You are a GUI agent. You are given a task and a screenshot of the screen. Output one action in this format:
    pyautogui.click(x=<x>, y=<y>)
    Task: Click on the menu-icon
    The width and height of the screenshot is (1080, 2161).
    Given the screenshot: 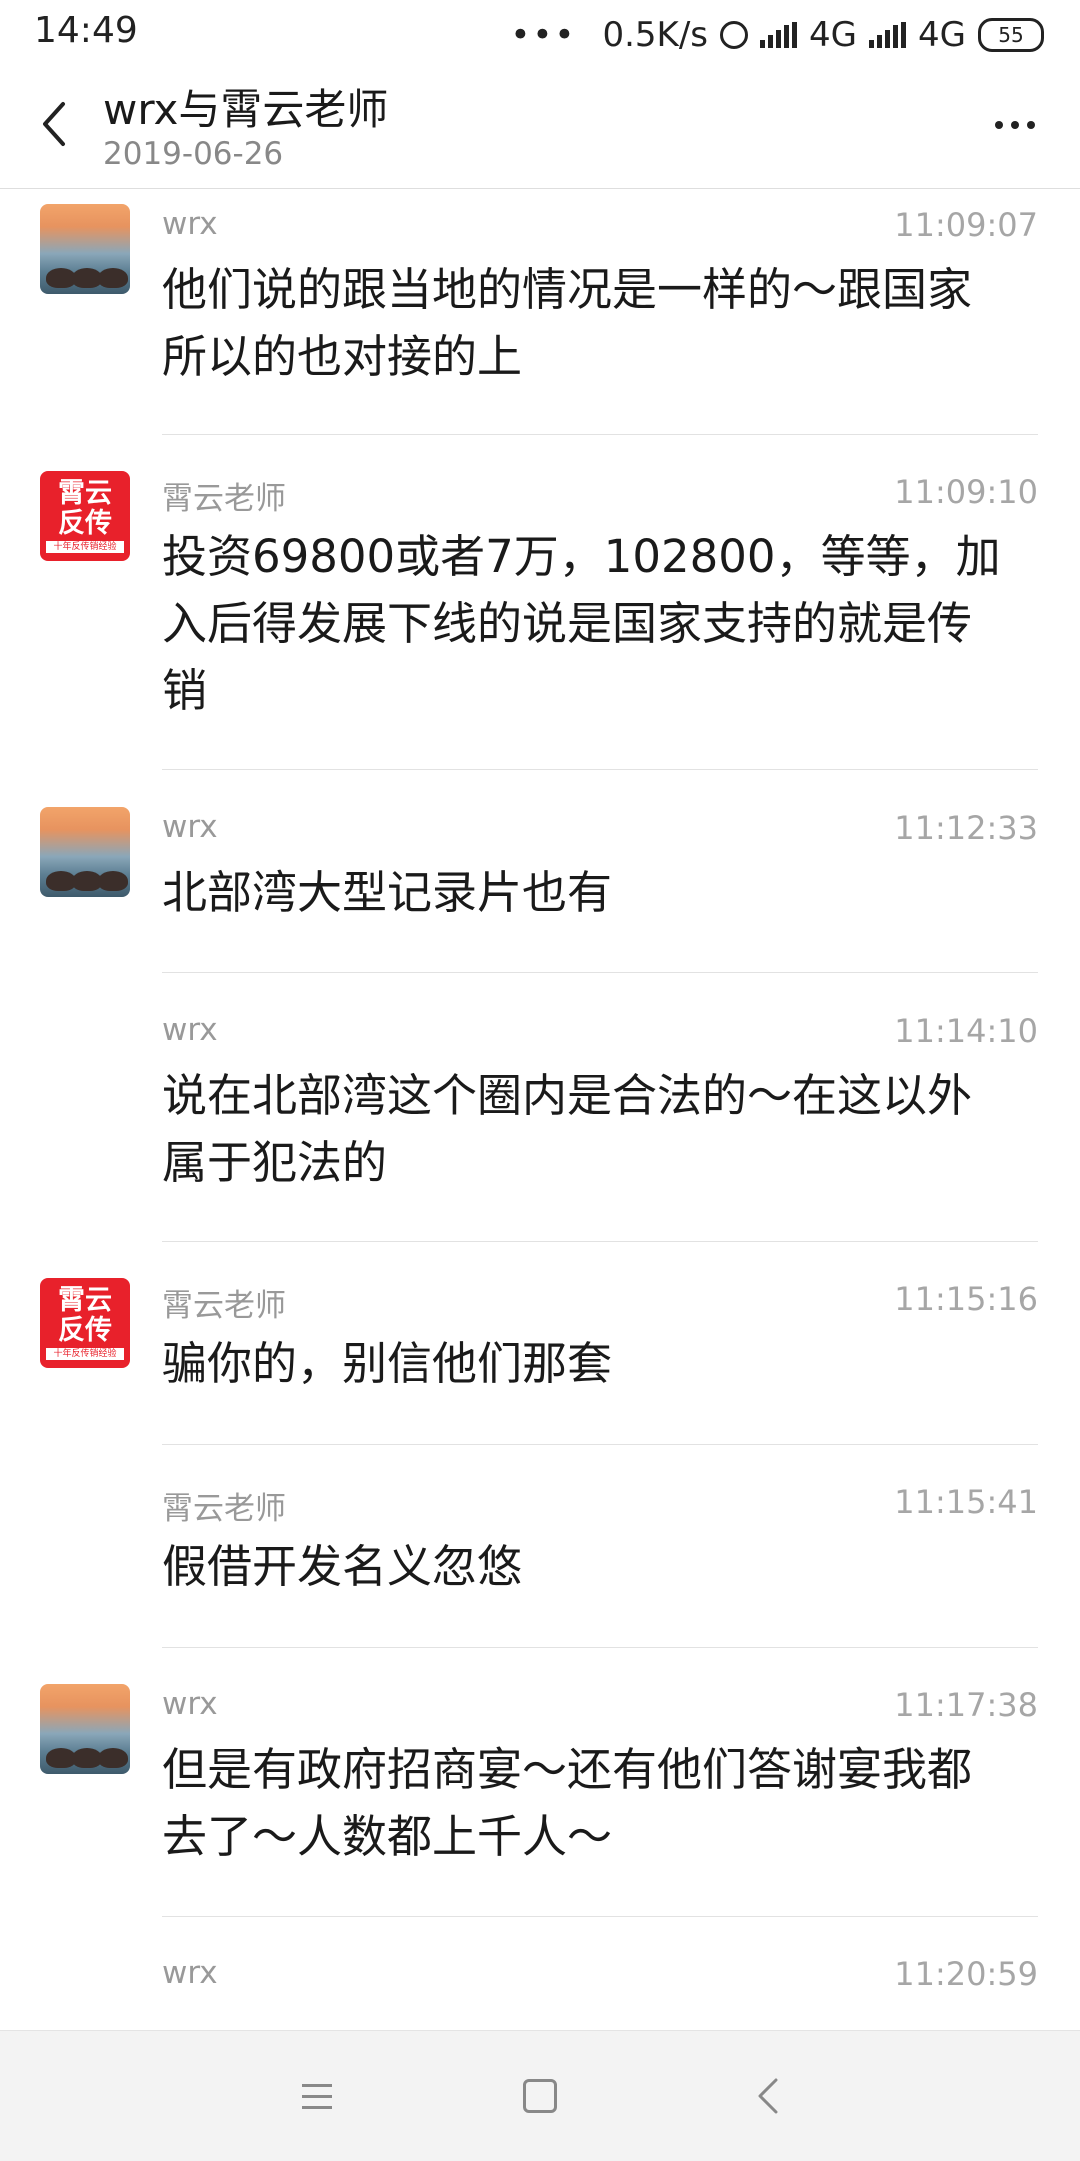 What is the action you would take?
    pyautogui.click(x=317, y=2096)
    